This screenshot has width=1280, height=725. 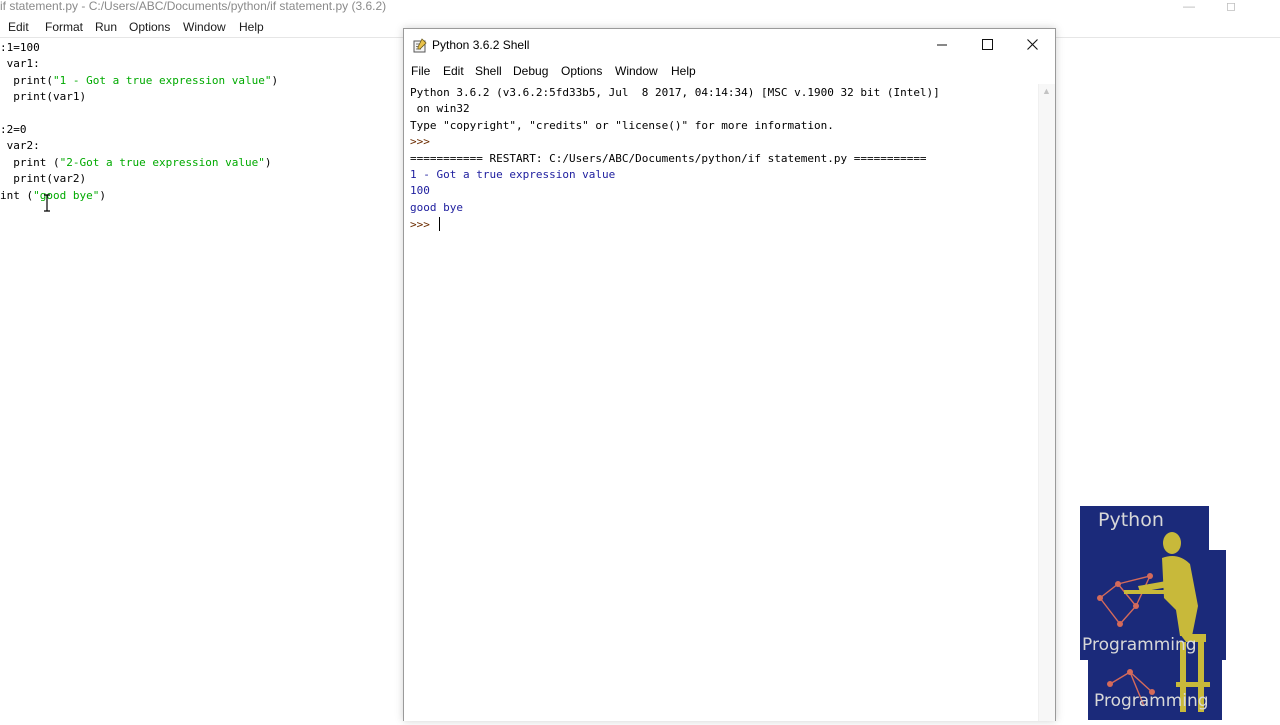 I want to click on close-icon, so click(x=1032, y=44).